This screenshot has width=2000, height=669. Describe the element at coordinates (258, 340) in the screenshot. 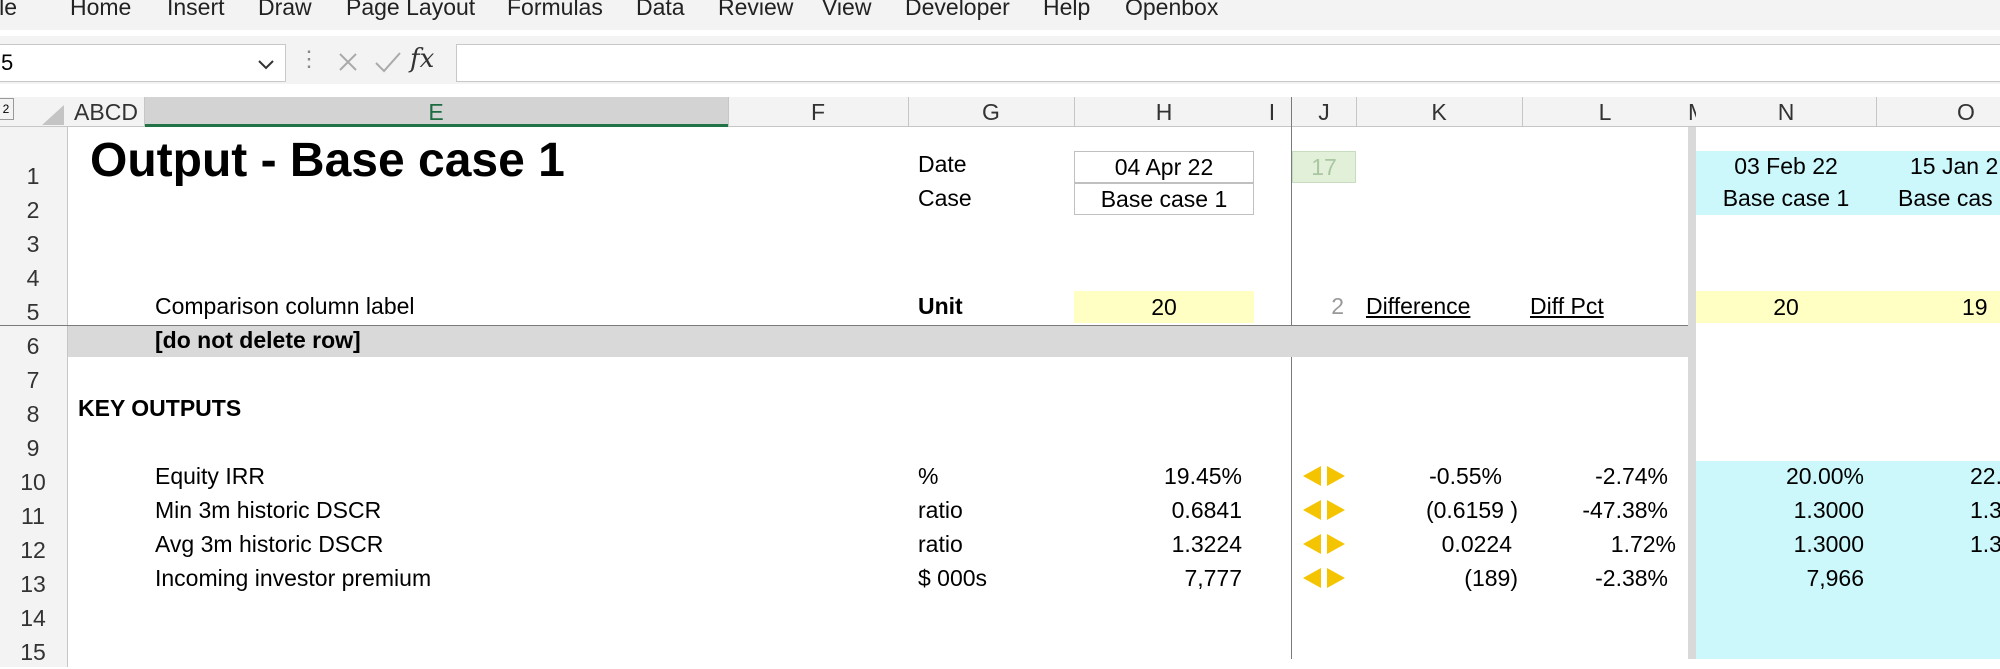

I see `do-not-delete-label: [do not delete row]` at that location.